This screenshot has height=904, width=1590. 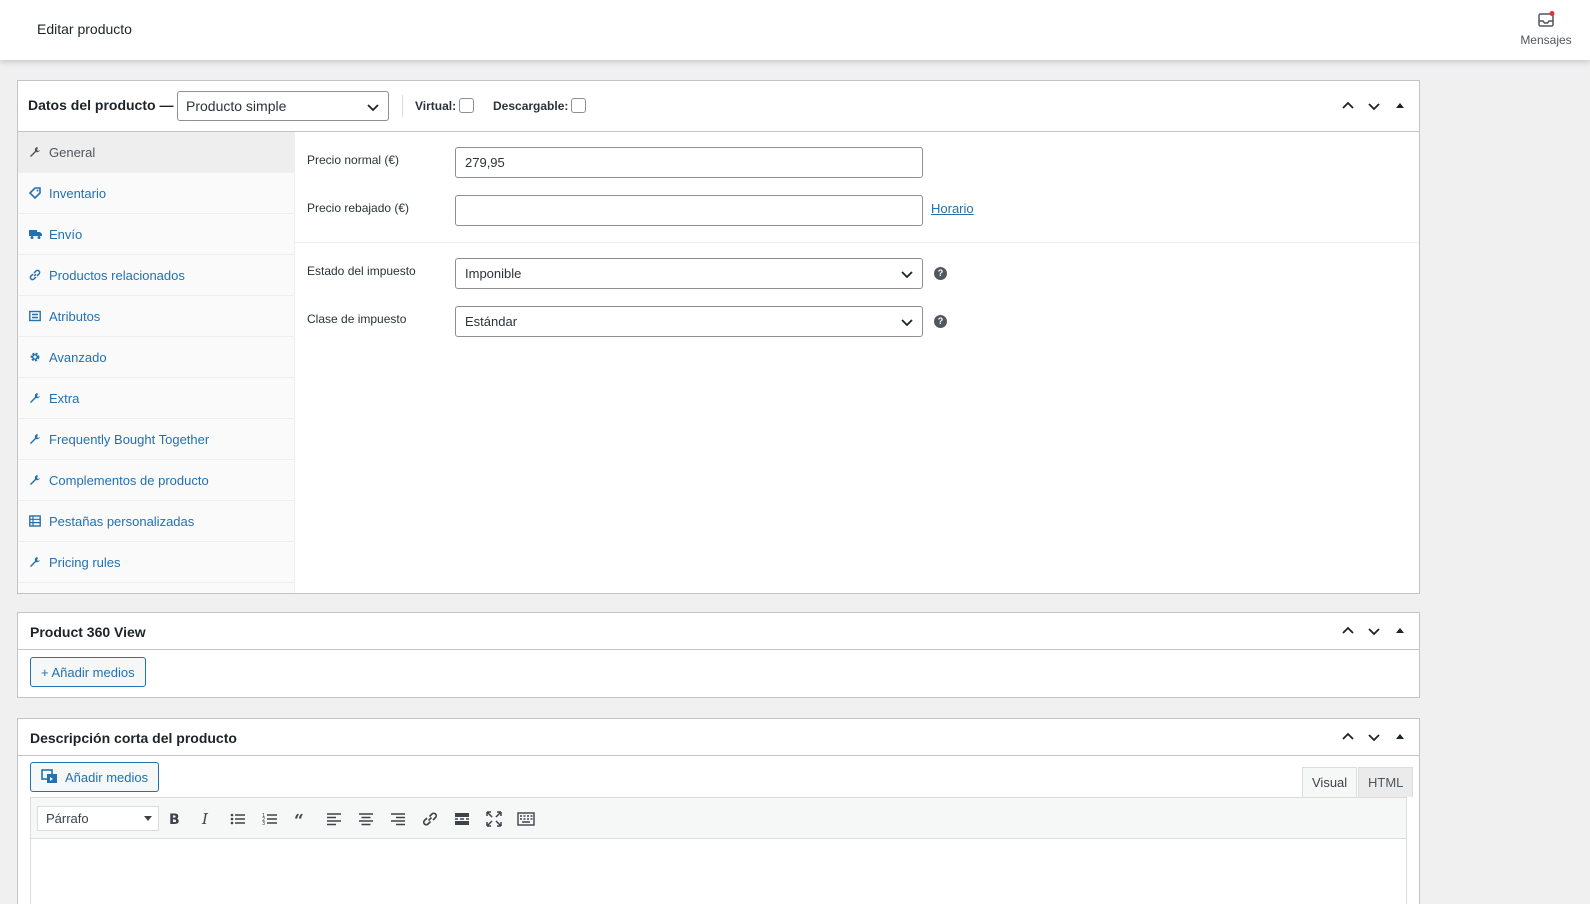 What do you see at coordinates (1330, 782) in the screenshot?
I see `tab-visual: Visual` at bounding box center [1330, 782].